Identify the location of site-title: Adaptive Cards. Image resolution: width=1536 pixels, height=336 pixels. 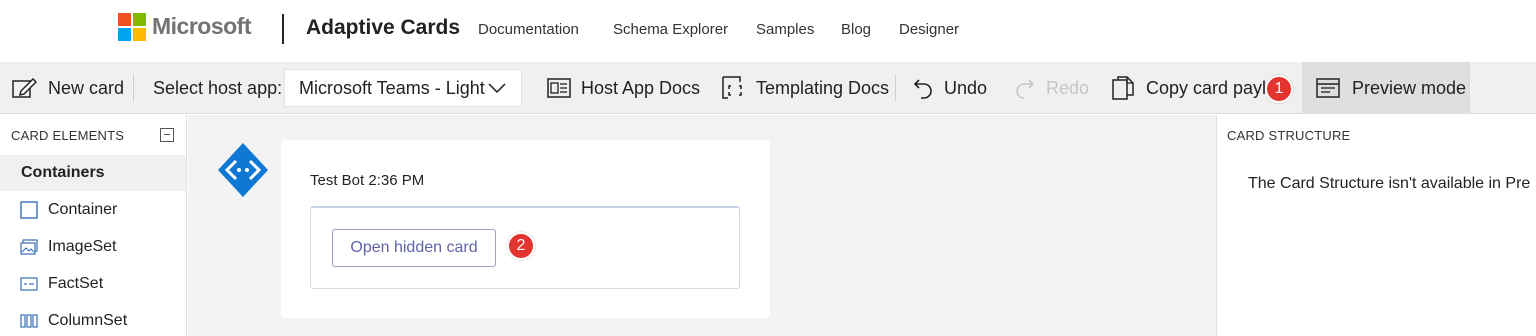
(383, 28).